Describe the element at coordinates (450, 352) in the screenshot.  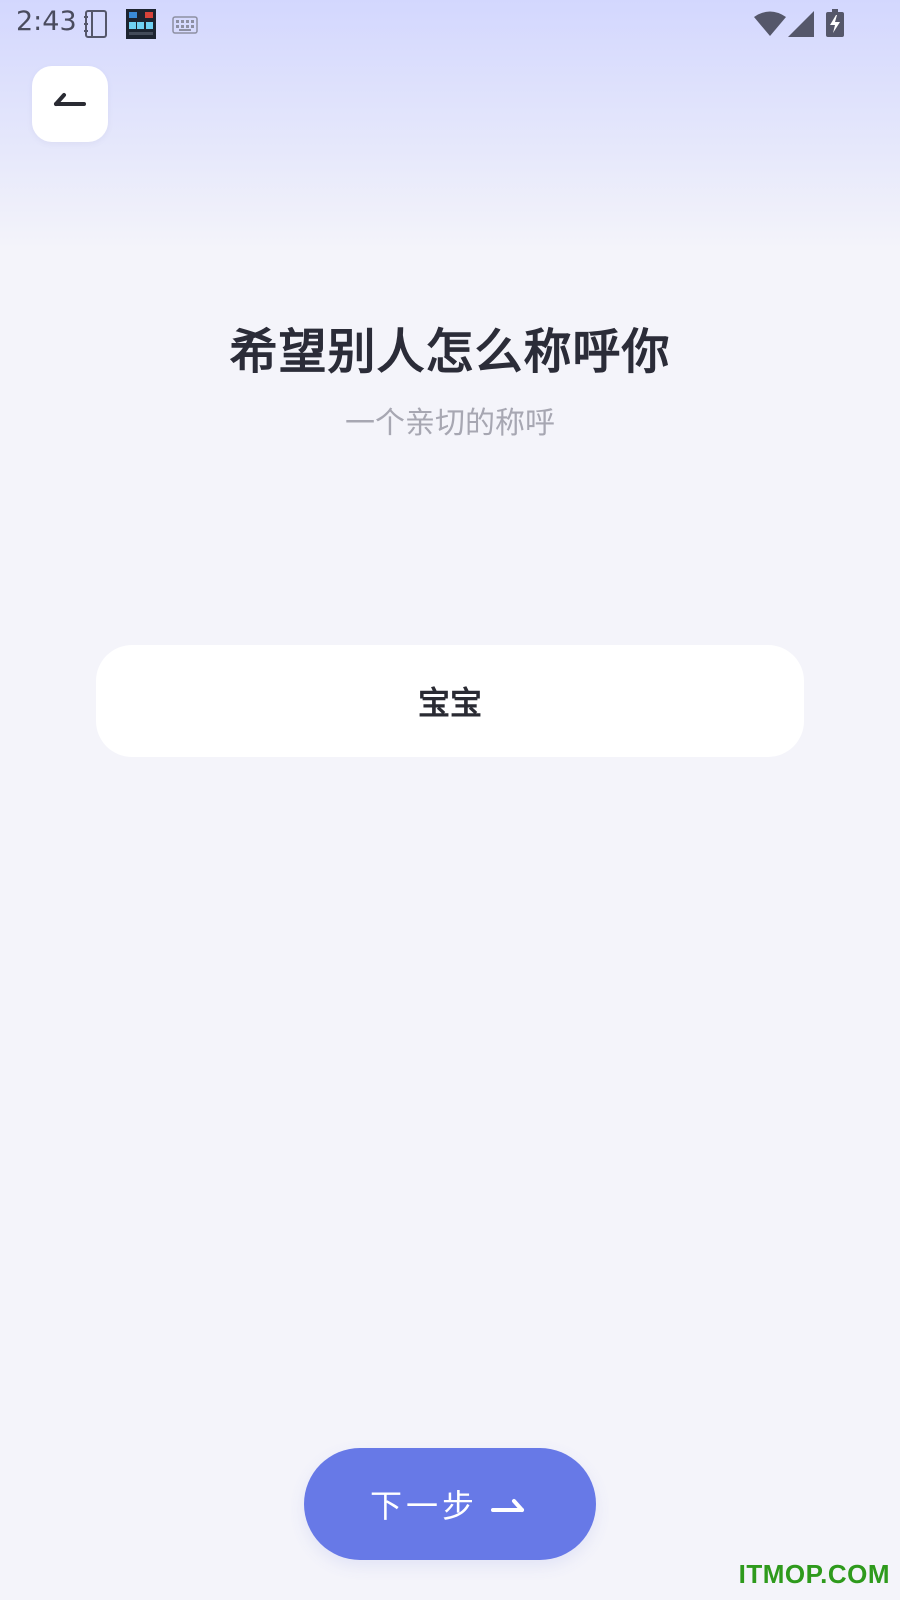
I see `page-title: 希望别人怎么称呼你` at that location.